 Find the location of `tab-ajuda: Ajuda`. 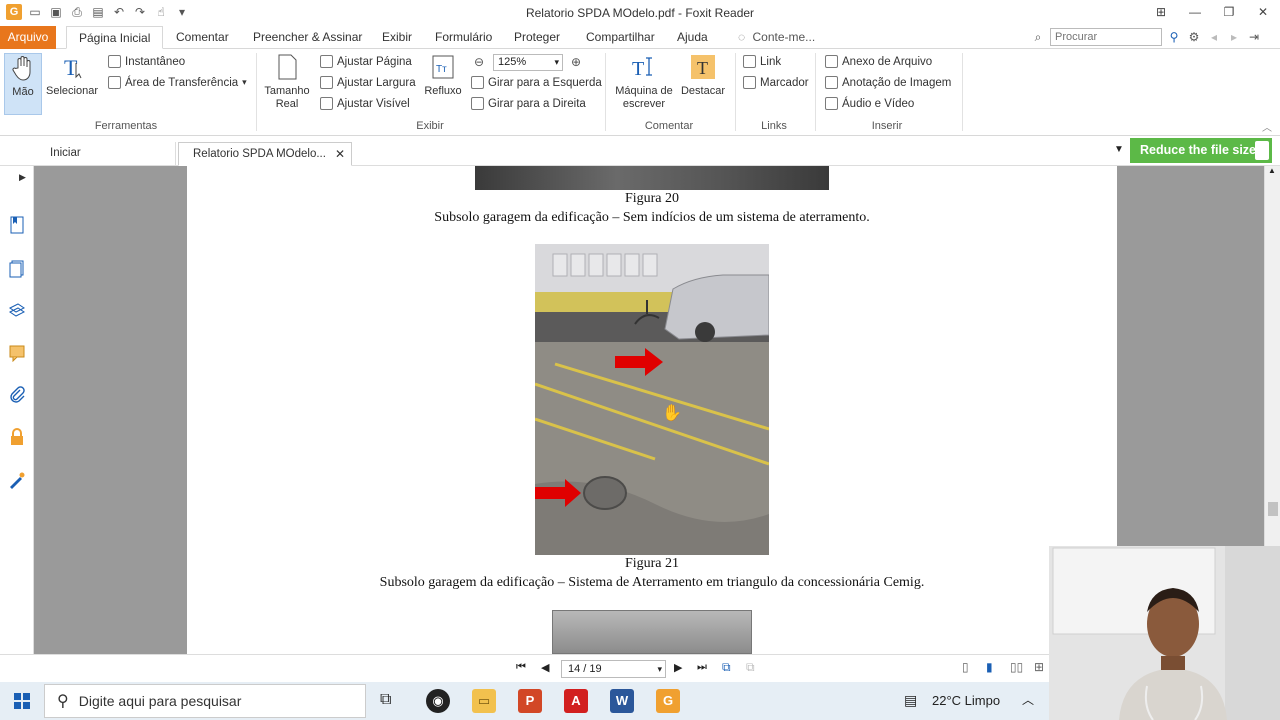

tab-ajuda: Ajuda is located at coordinates (692, 37).